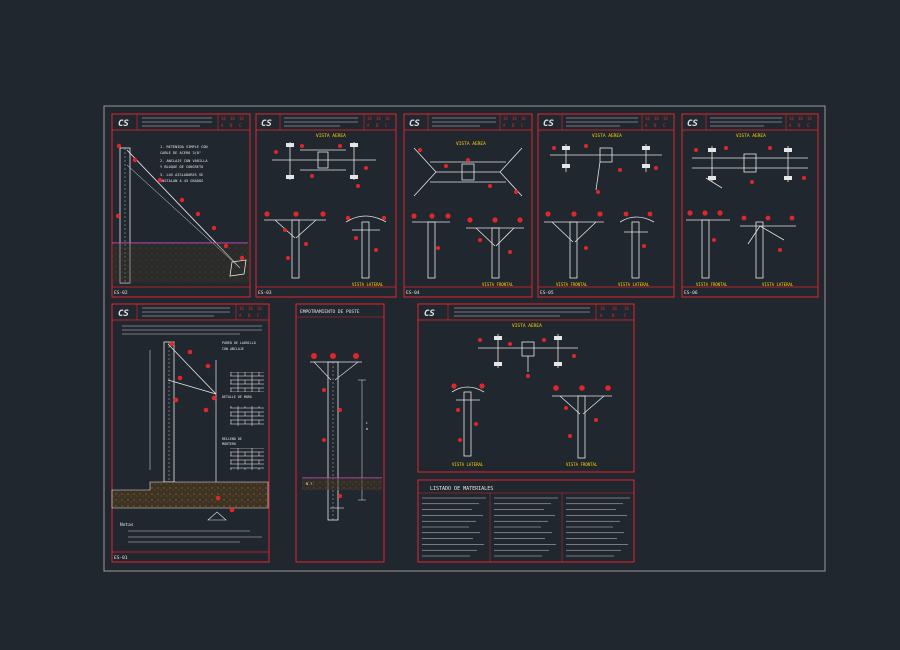  What do you see at coordinates (181, 175) in the screenshot?
I see `svg-text: 3. LOS AISLADORES SE` at bounding box center [181, 175].